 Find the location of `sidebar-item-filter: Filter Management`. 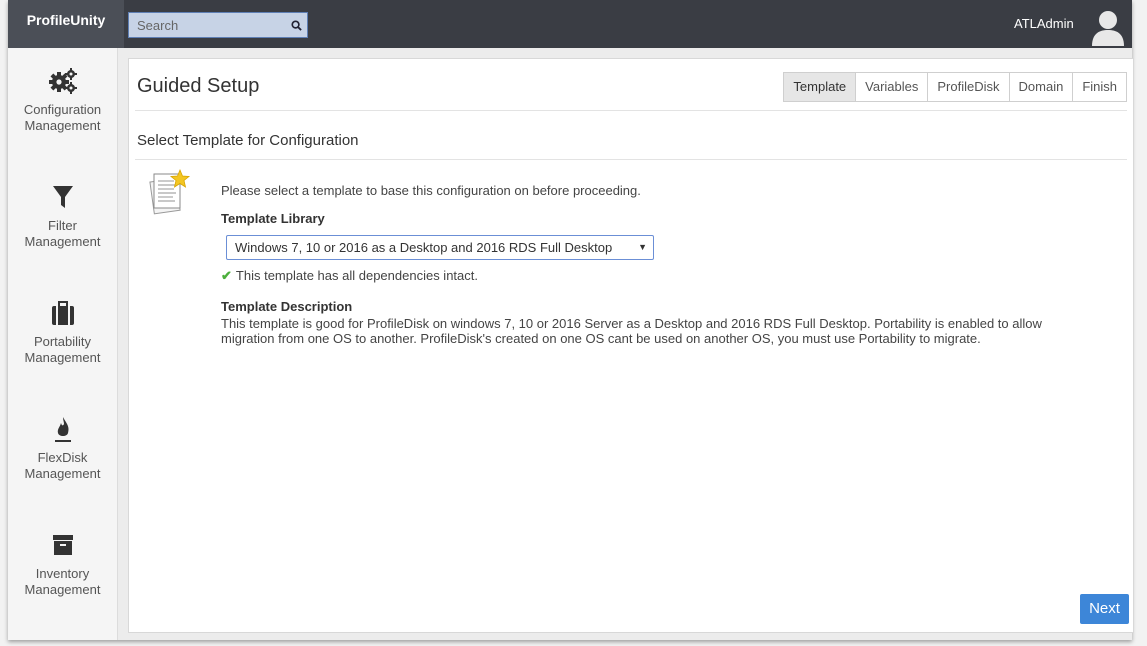

sidebar-item-filter: Filter Management is located at coordinates (62, 216).